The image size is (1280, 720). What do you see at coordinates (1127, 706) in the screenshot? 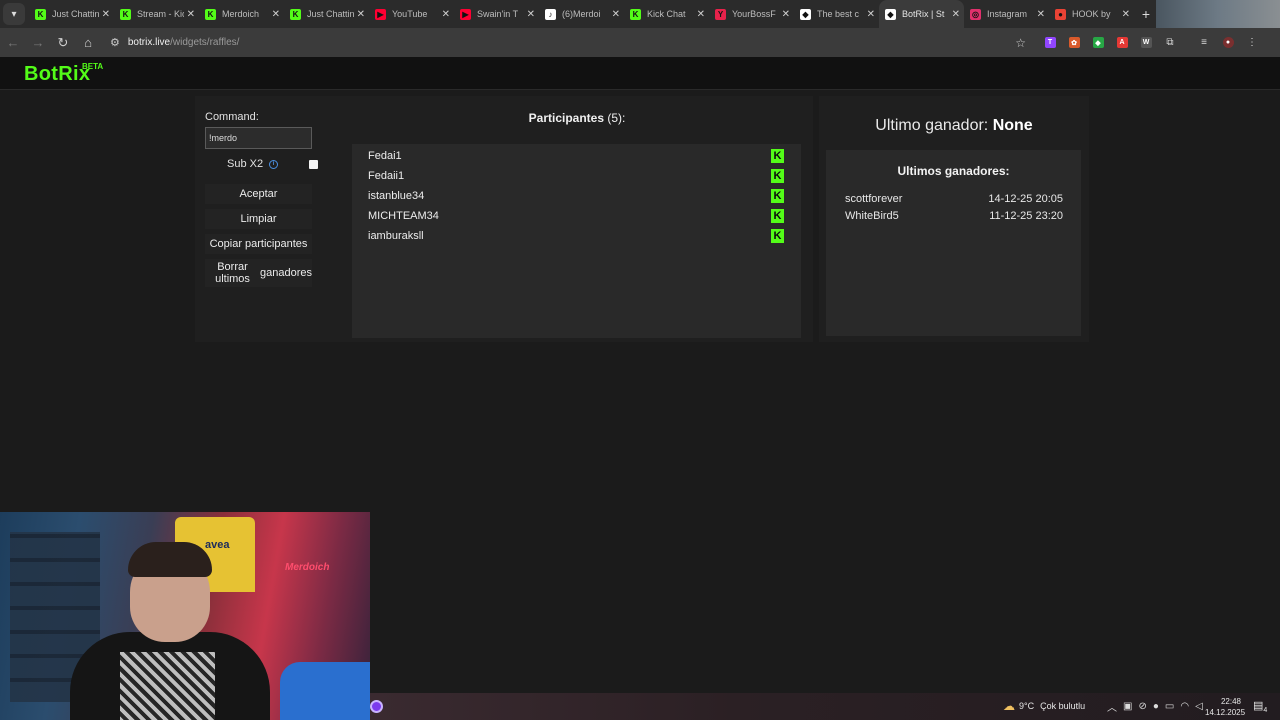
I see `device-icon: ▣` at bounding box center [1127, 706].